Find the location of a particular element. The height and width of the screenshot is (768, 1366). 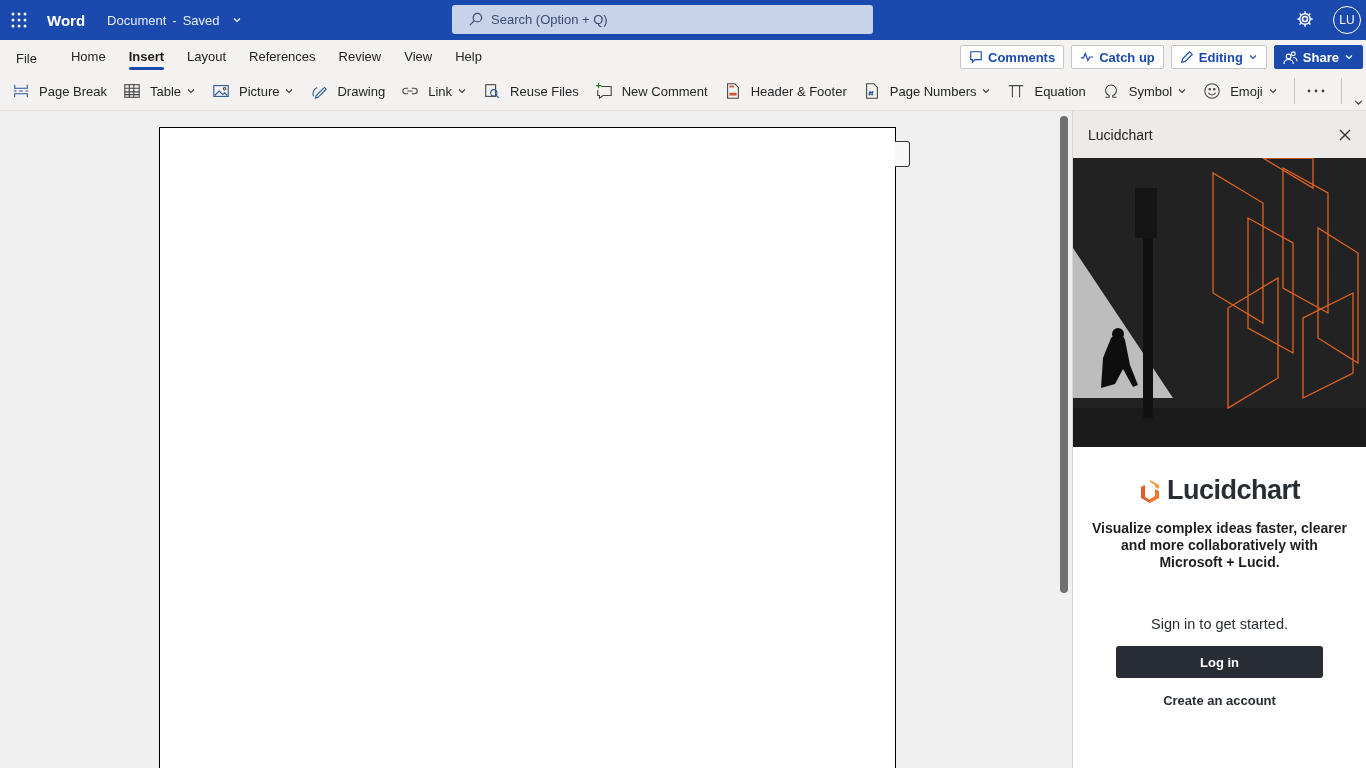

menu-tab: Insert is located at coordinates (146, 56).